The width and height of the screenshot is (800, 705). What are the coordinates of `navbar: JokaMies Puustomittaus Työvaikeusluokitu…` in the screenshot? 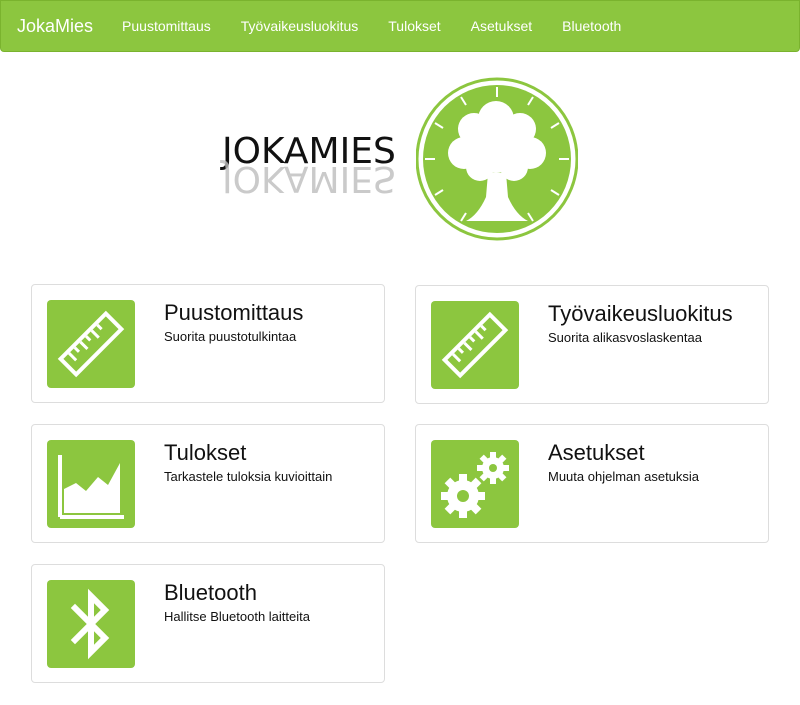 It's located at (400, 26).